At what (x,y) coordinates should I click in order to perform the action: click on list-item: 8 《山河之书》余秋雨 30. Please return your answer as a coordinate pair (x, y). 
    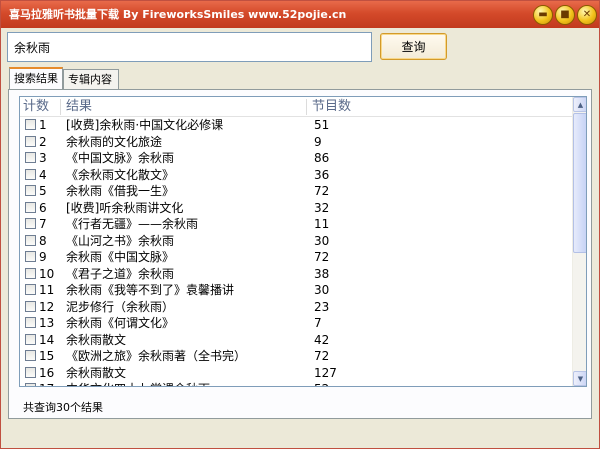
    Looking at the image, I should click on (296, 241).